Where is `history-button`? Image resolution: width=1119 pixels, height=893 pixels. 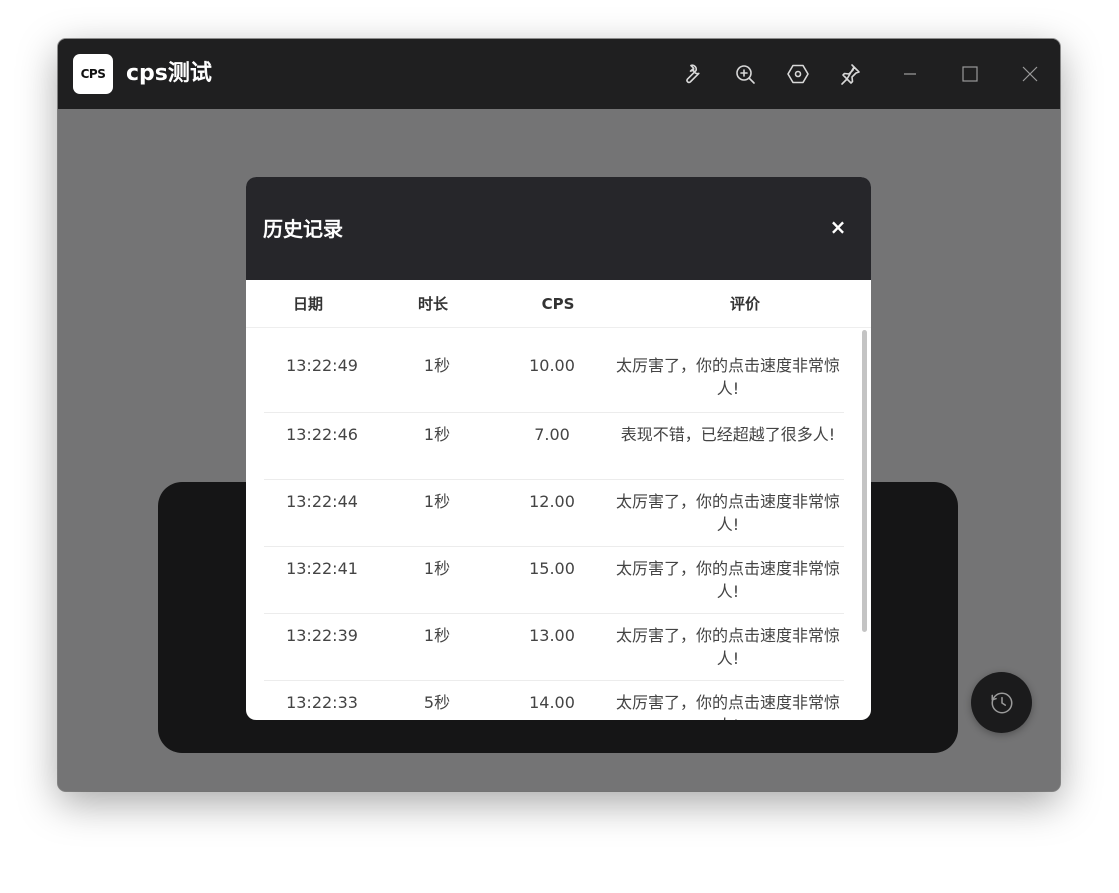 history-button is located at coordinates (1001, 702).